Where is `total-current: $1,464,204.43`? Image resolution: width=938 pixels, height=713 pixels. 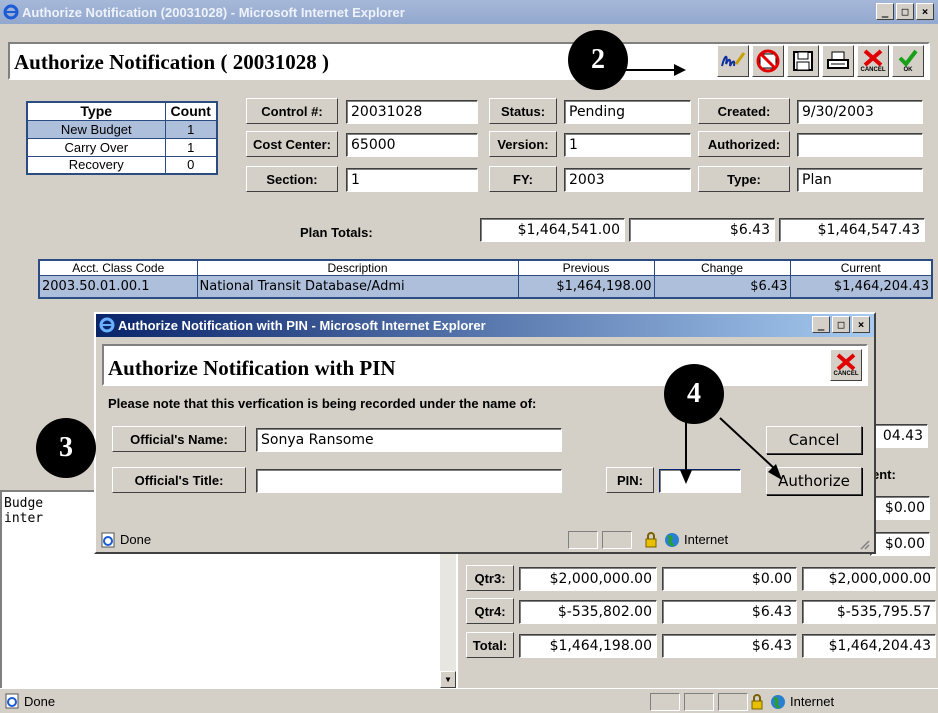
total-current: $1,464,204.43 is located at coordinates (869, 646).